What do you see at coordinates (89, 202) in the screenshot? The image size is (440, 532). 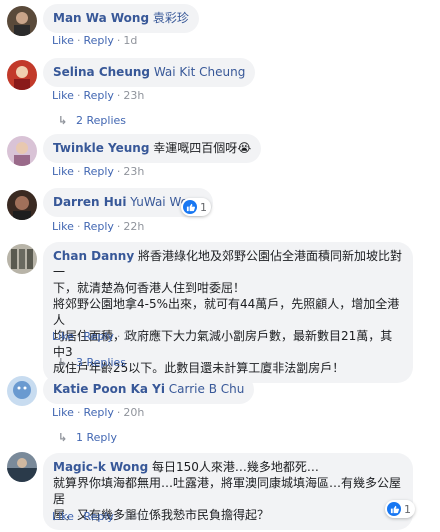 I see `comment-author: Darren Hui` at bounding box center [89, 202].